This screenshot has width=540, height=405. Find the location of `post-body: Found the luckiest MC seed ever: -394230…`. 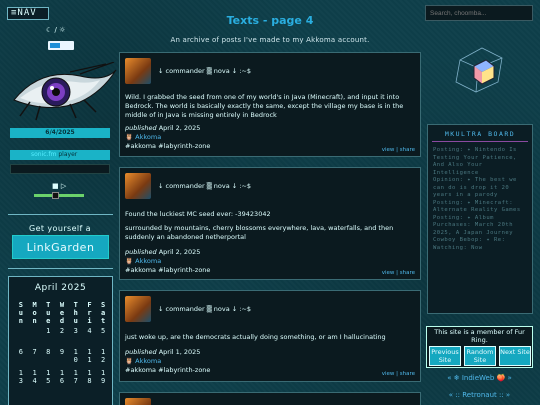

post-body: Found the luckiest MC seed ever: -394230… is located at coordinates (198, 214).